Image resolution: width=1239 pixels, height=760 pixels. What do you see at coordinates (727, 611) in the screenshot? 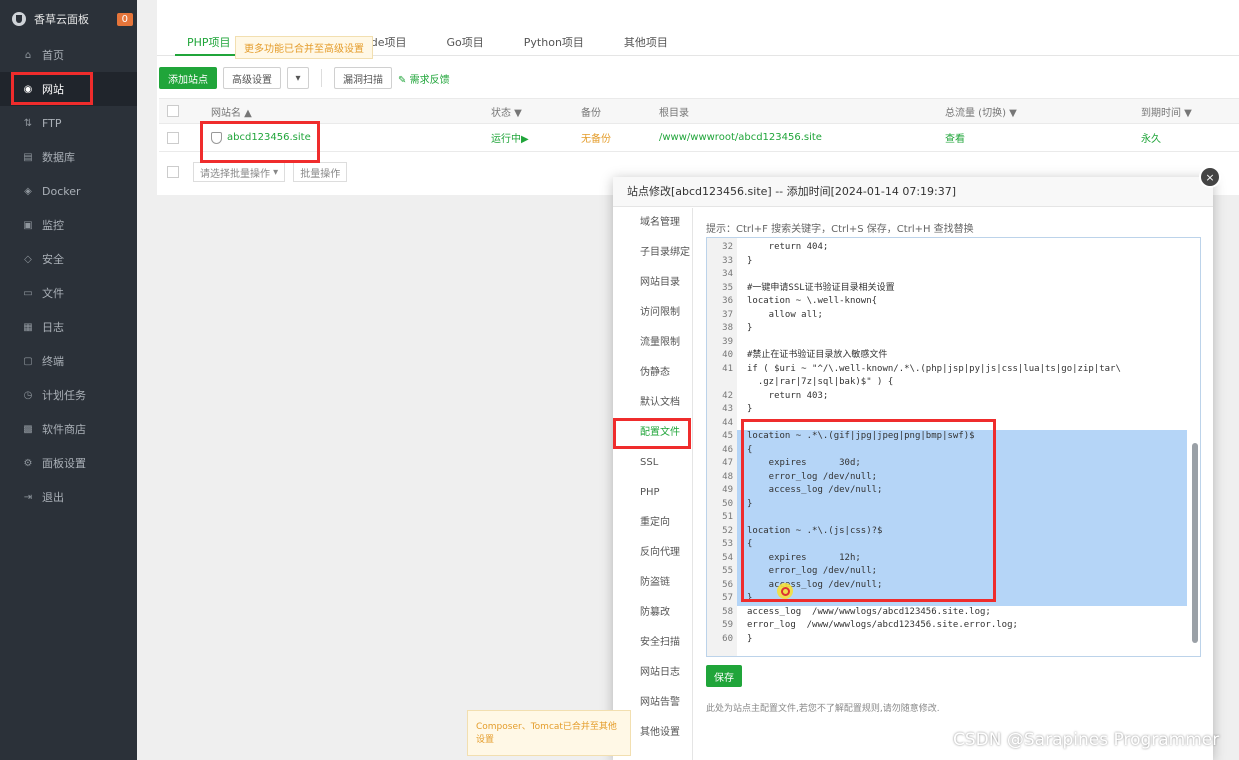
I see `line-number: 58` at bounding box center [727, 611].